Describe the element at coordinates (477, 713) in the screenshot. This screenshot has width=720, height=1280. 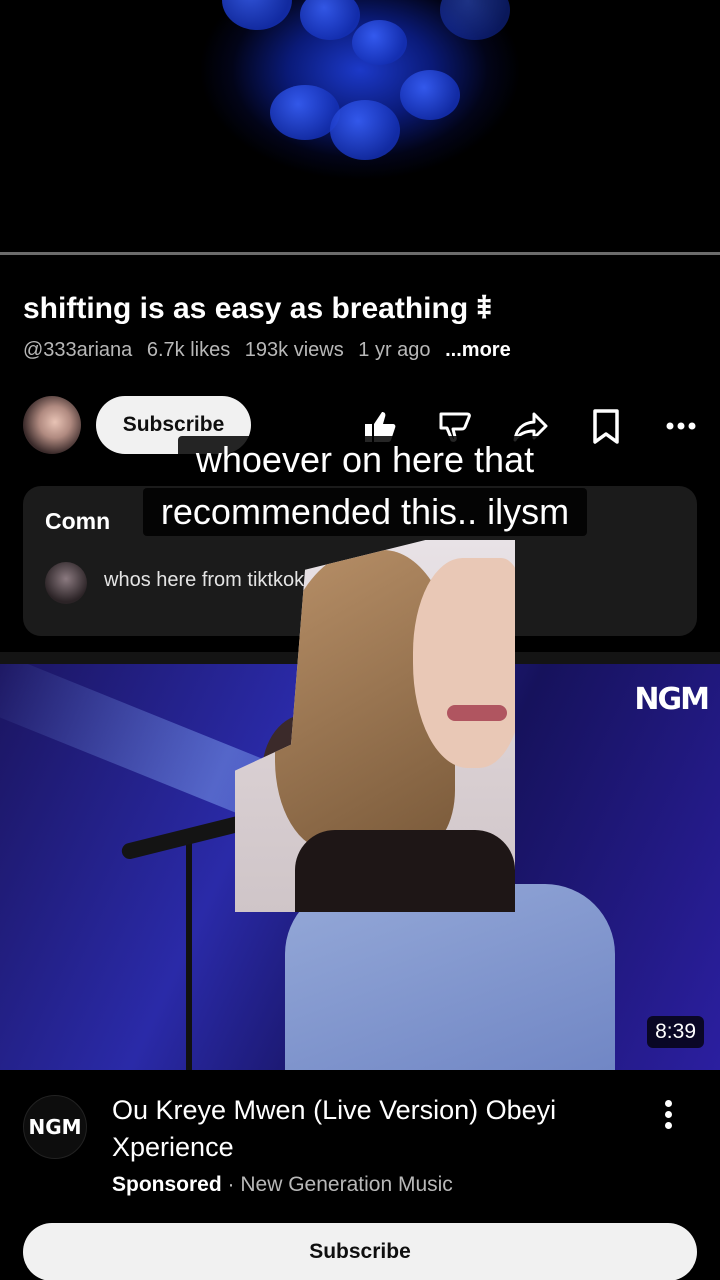
I see `photo-lips` at that location.